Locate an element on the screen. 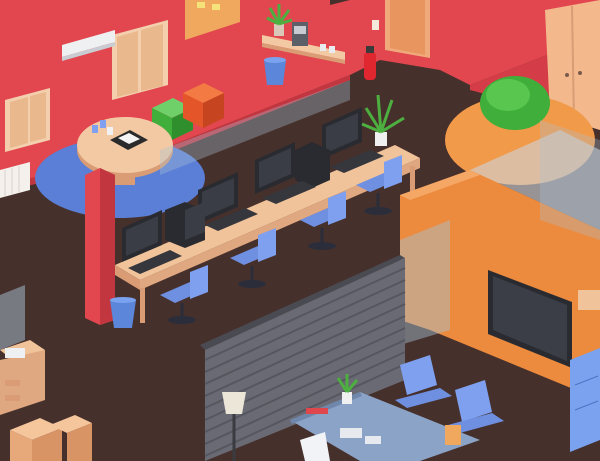 The image size is (600, 461). wardrobe-knob is located at coordinates (567, 75).